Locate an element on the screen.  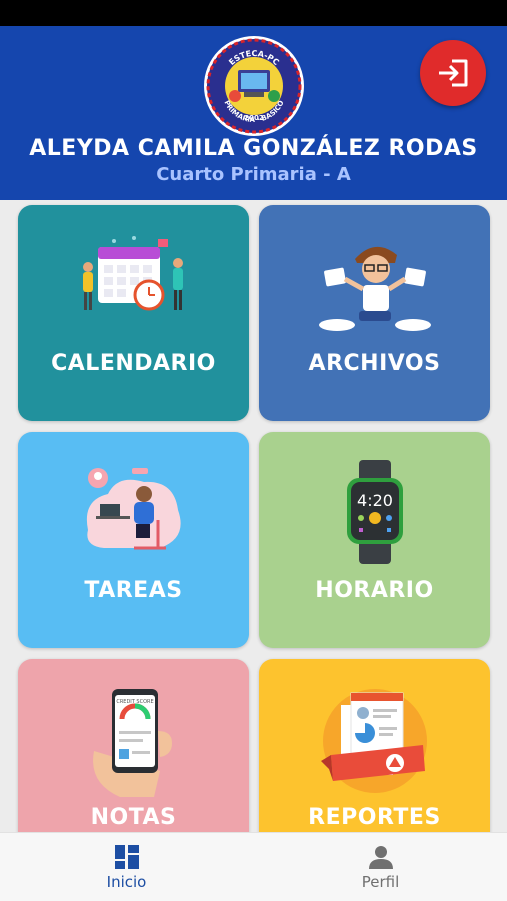
tile-horario: 4:20 HORARIO is located at coordinates (374, 540).